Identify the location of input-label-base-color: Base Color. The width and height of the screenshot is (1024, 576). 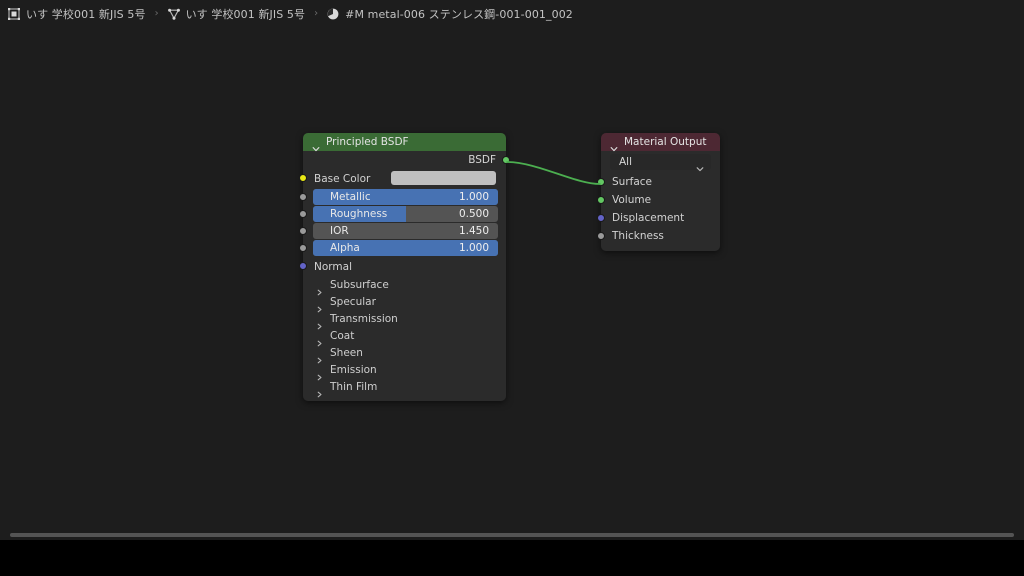
(342, 178).